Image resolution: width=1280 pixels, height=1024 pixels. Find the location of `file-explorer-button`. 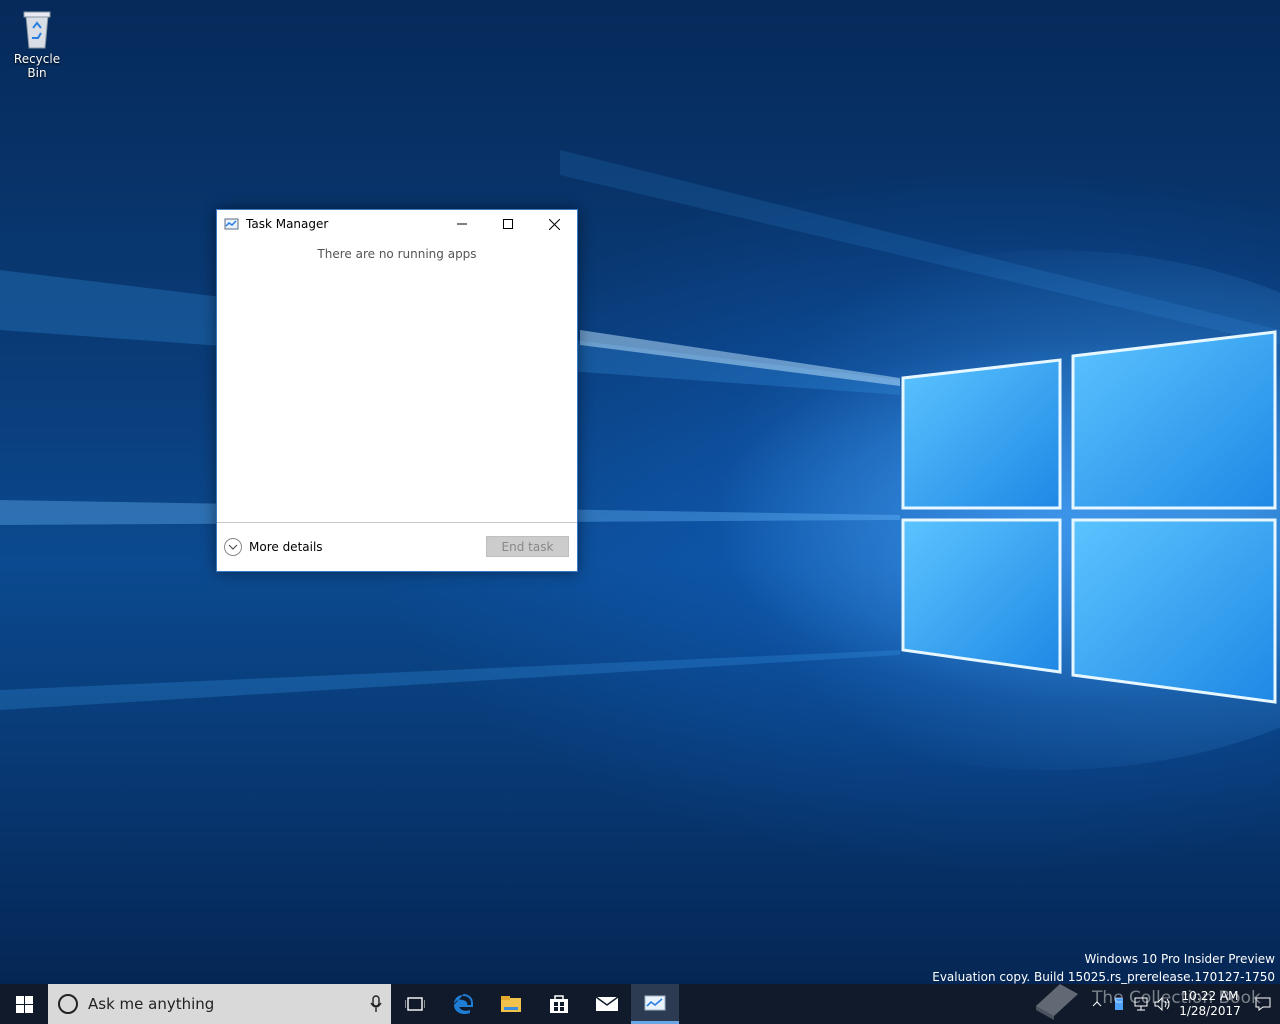

file-explorer-button is located at coordinates (511, 1004).